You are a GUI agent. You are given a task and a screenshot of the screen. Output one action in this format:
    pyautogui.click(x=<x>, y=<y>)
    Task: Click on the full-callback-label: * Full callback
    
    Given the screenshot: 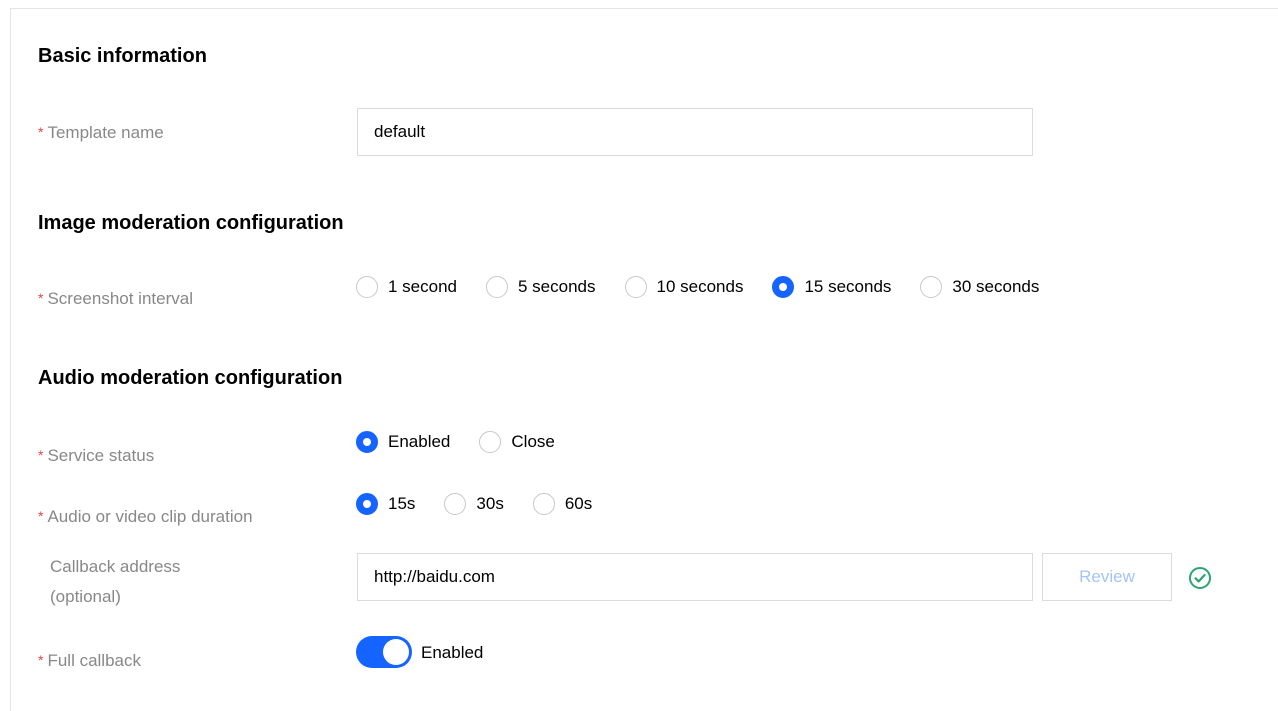 What is the action you would take?
    pyautogui.click(x=89, y=660)
    